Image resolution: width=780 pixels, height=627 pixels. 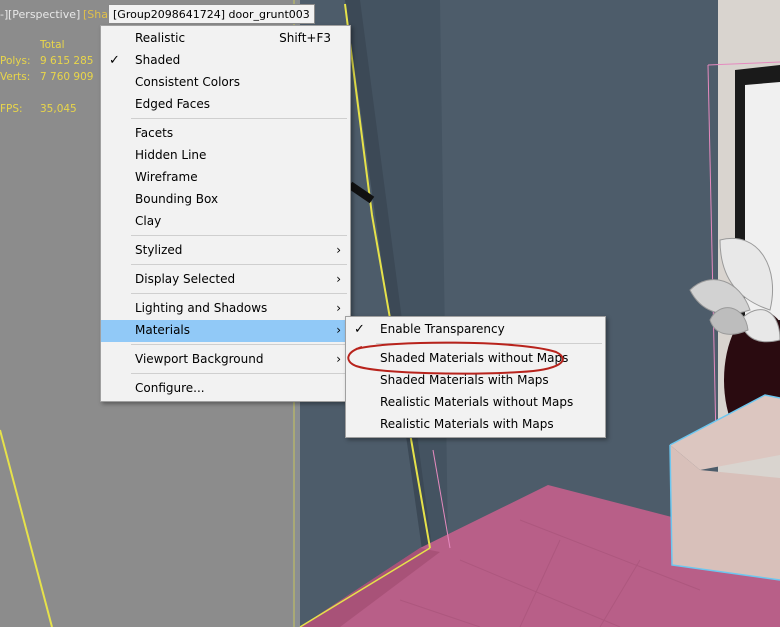 I want to click on menu-item-viewport-background: Viewport Background ›, so click(x=225, y=360).